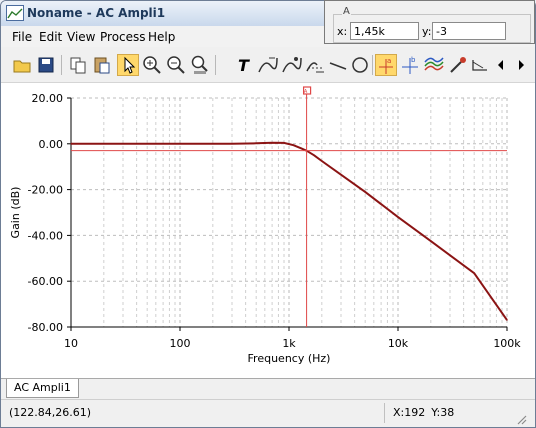 Image resolution: width=536 pixels, height=428 pixels. I want to click on resize-grip-icon, so click(521, 419).